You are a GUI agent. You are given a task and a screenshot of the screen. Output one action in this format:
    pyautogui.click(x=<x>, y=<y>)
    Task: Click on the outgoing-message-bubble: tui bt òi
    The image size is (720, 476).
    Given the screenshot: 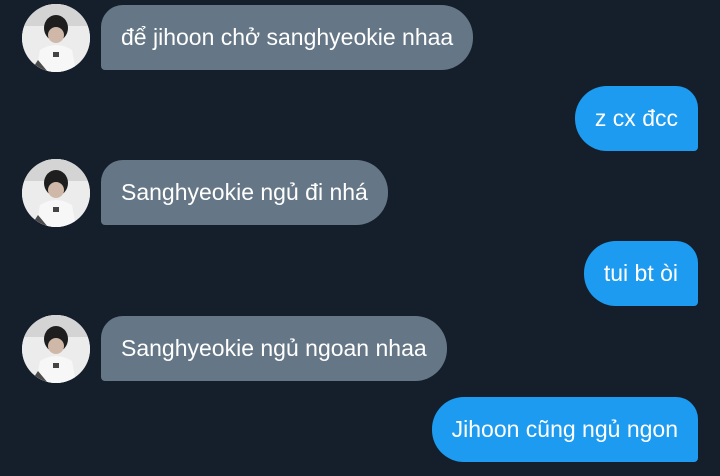 What is the action you would take?
    pyautogui.click(x=640, y=273)
    